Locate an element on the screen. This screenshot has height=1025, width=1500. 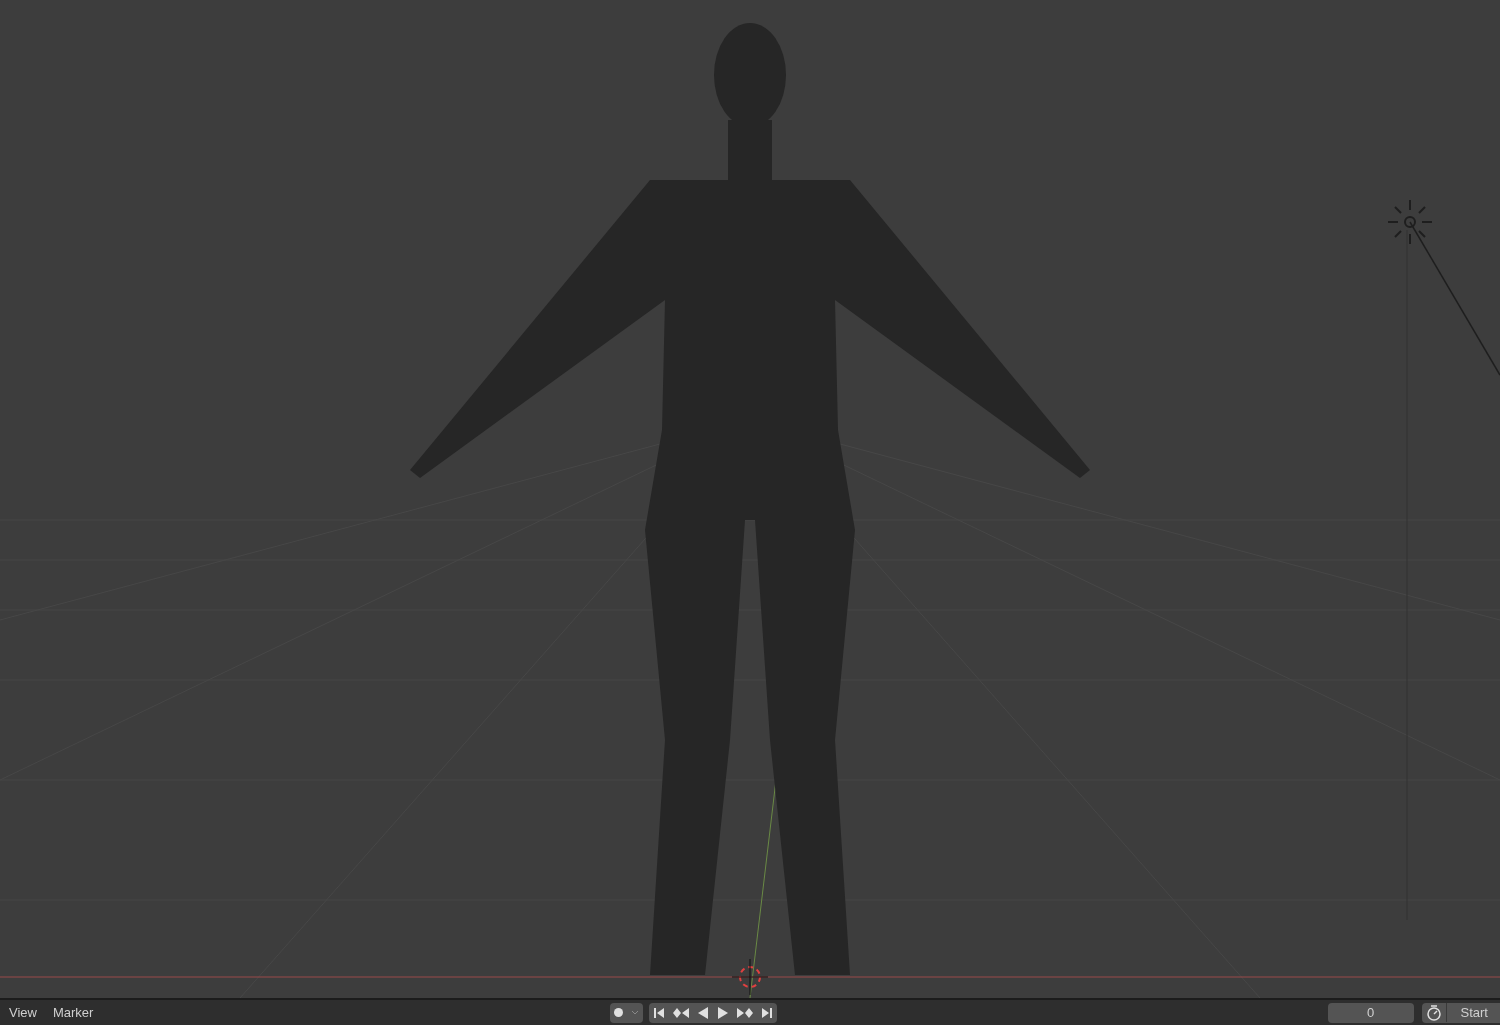
light-icon is located at coordinates (1410, 222).